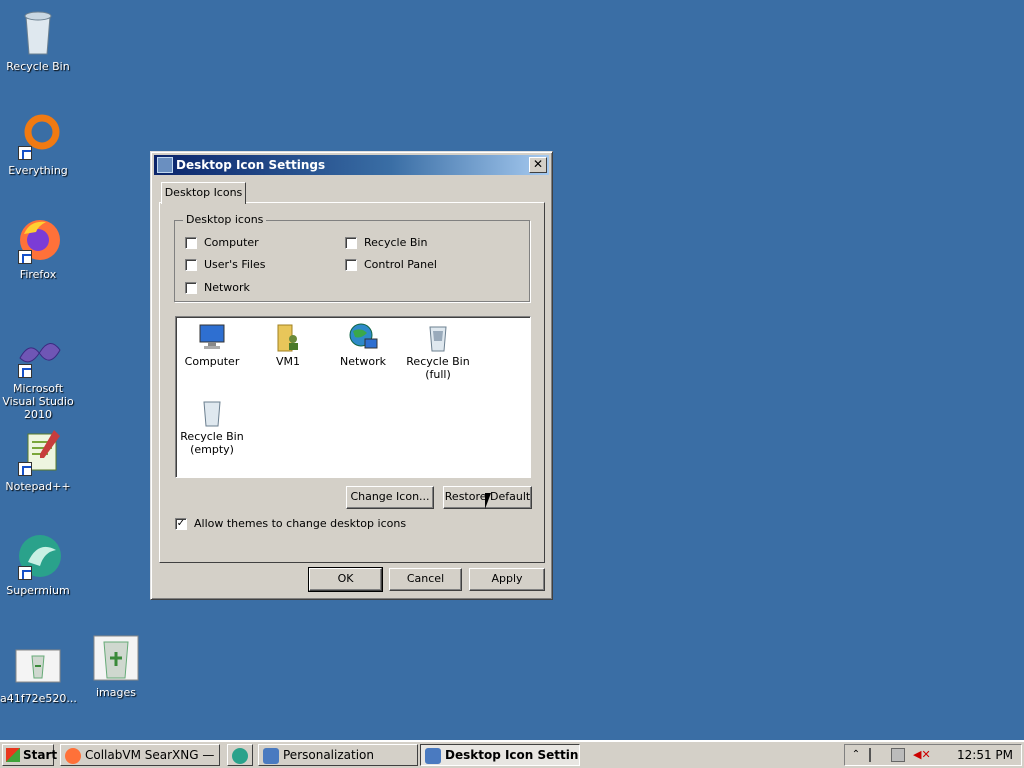 The height and width of the screenshot is (768, 1024). I want to click on desktop-icon-visual-studio: Microsoft Visual Studio 2010, so click(38, 375).